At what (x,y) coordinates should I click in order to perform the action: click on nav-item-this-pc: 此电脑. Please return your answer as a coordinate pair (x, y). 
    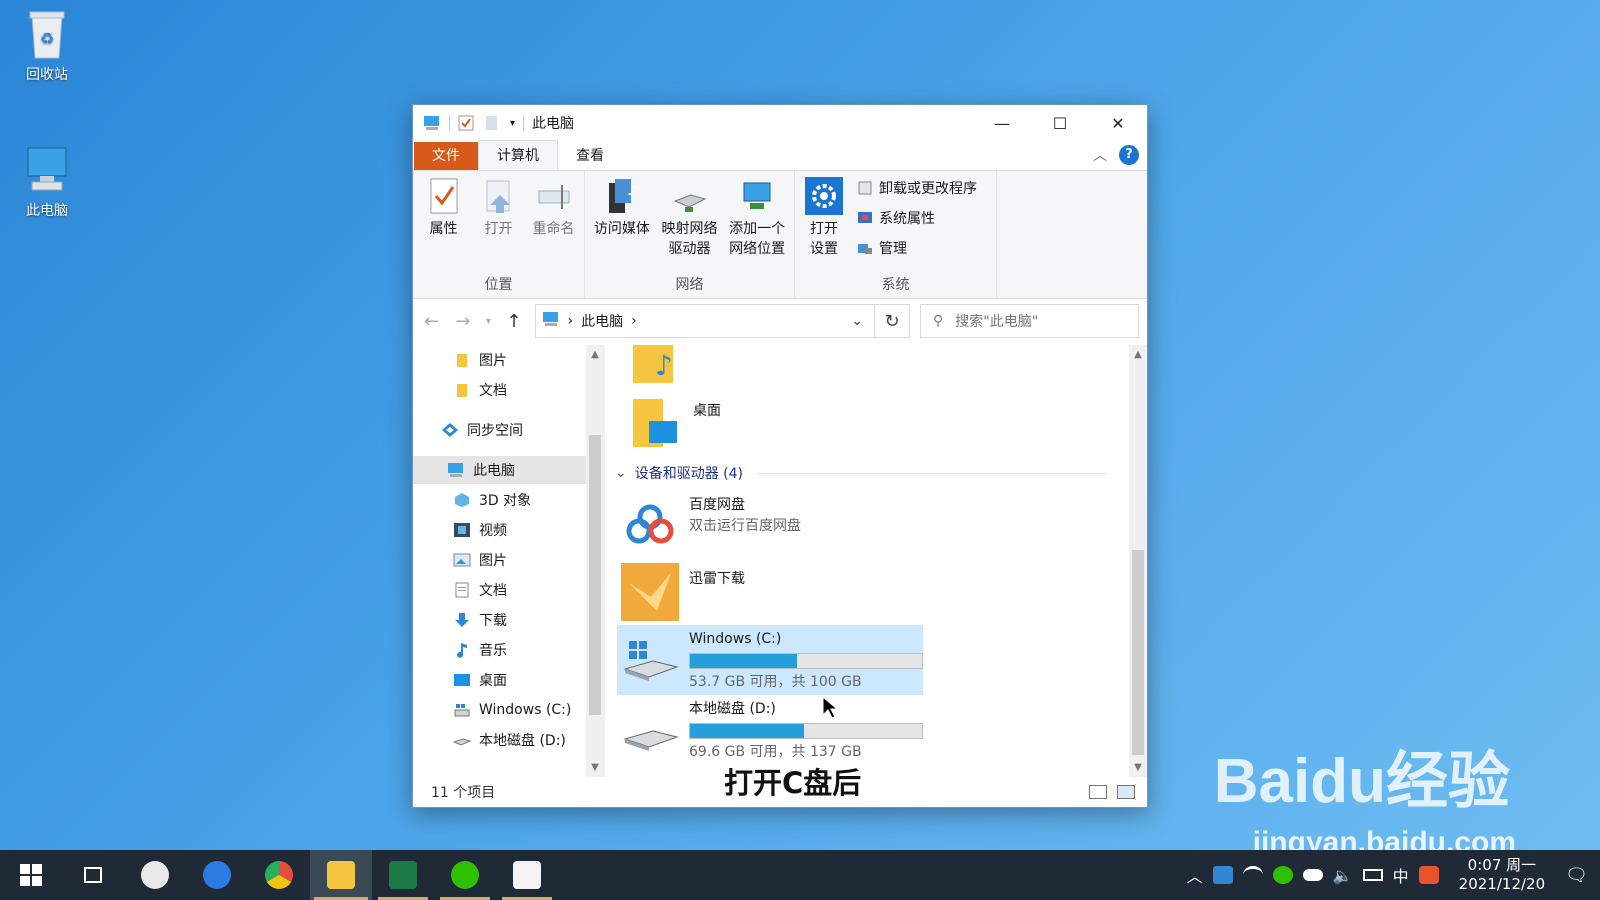
    Looking at the image, I should click on (500, 470).